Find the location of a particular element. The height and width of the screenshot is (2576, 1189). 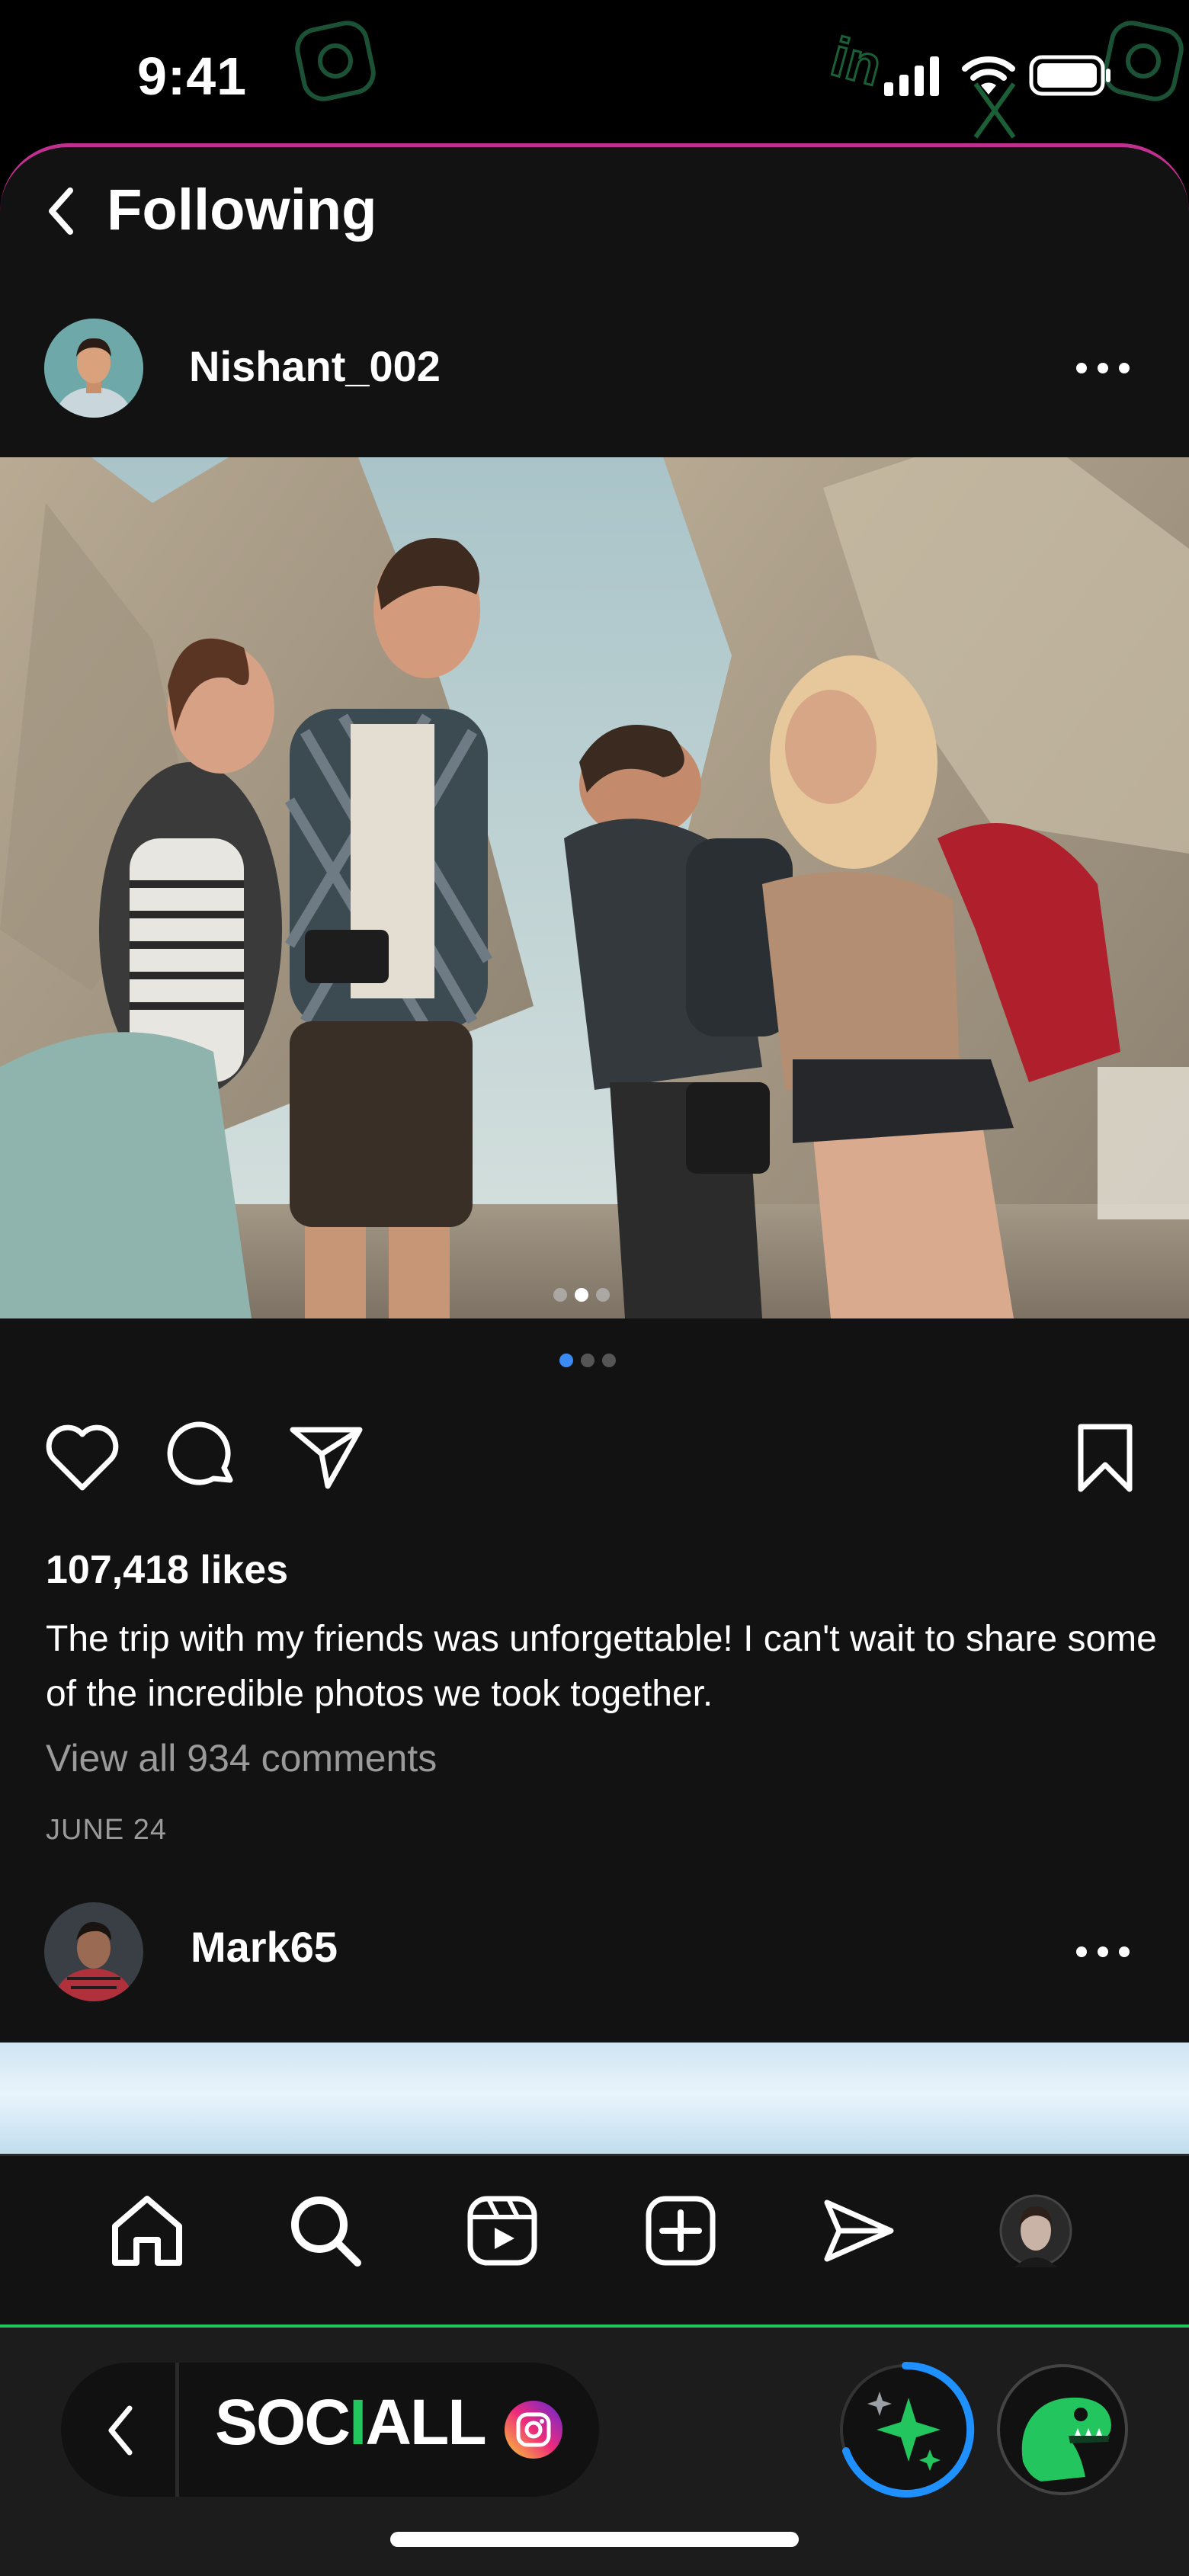

tab-reels is located at coordinates (502, 2231).